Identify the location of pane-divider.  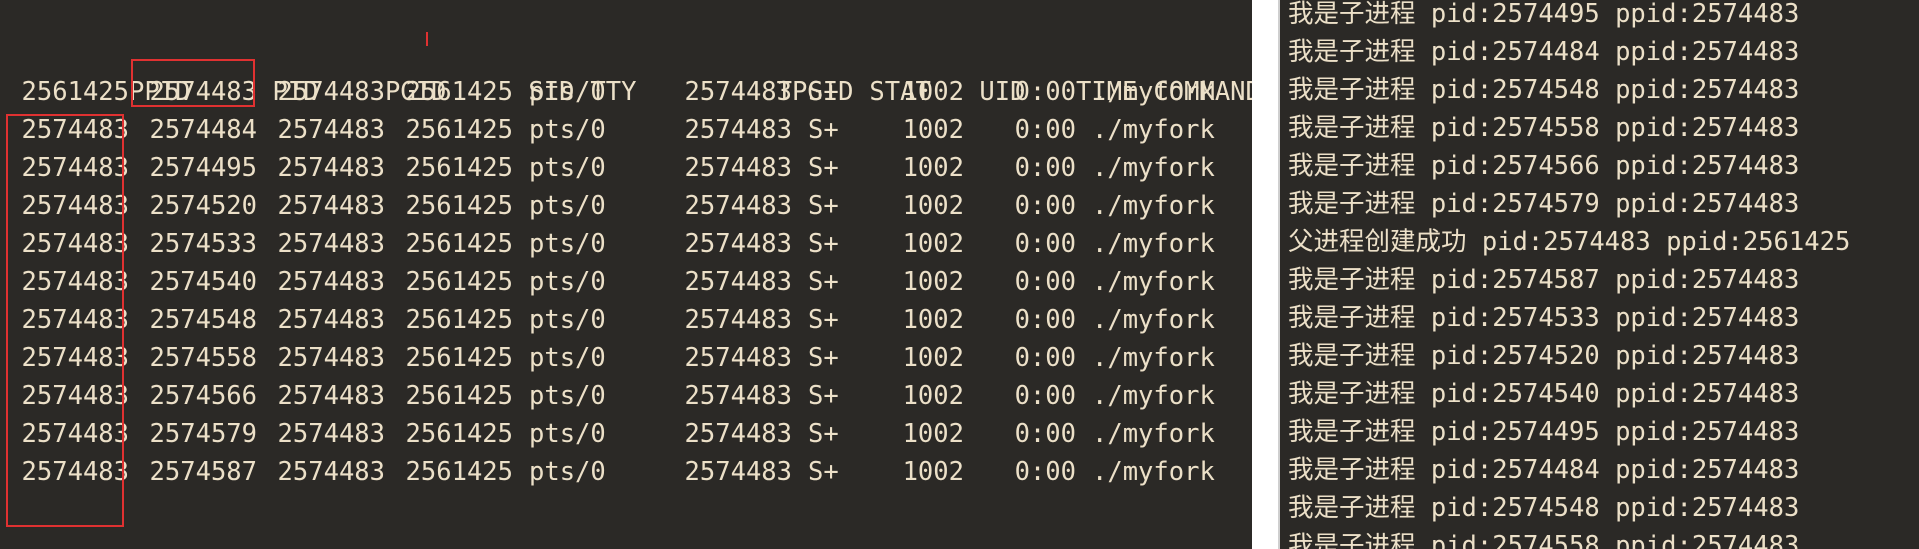
(1266, 274).